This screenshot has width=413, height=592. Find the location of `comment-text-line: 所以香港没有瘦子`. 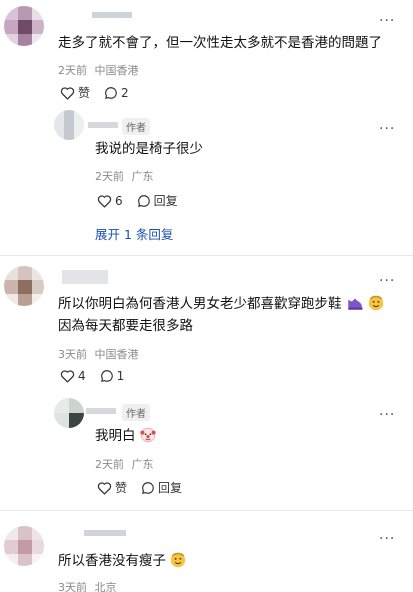

comment-text-line: 所以香港没有瘦子 is located at coordinates (122, 561).